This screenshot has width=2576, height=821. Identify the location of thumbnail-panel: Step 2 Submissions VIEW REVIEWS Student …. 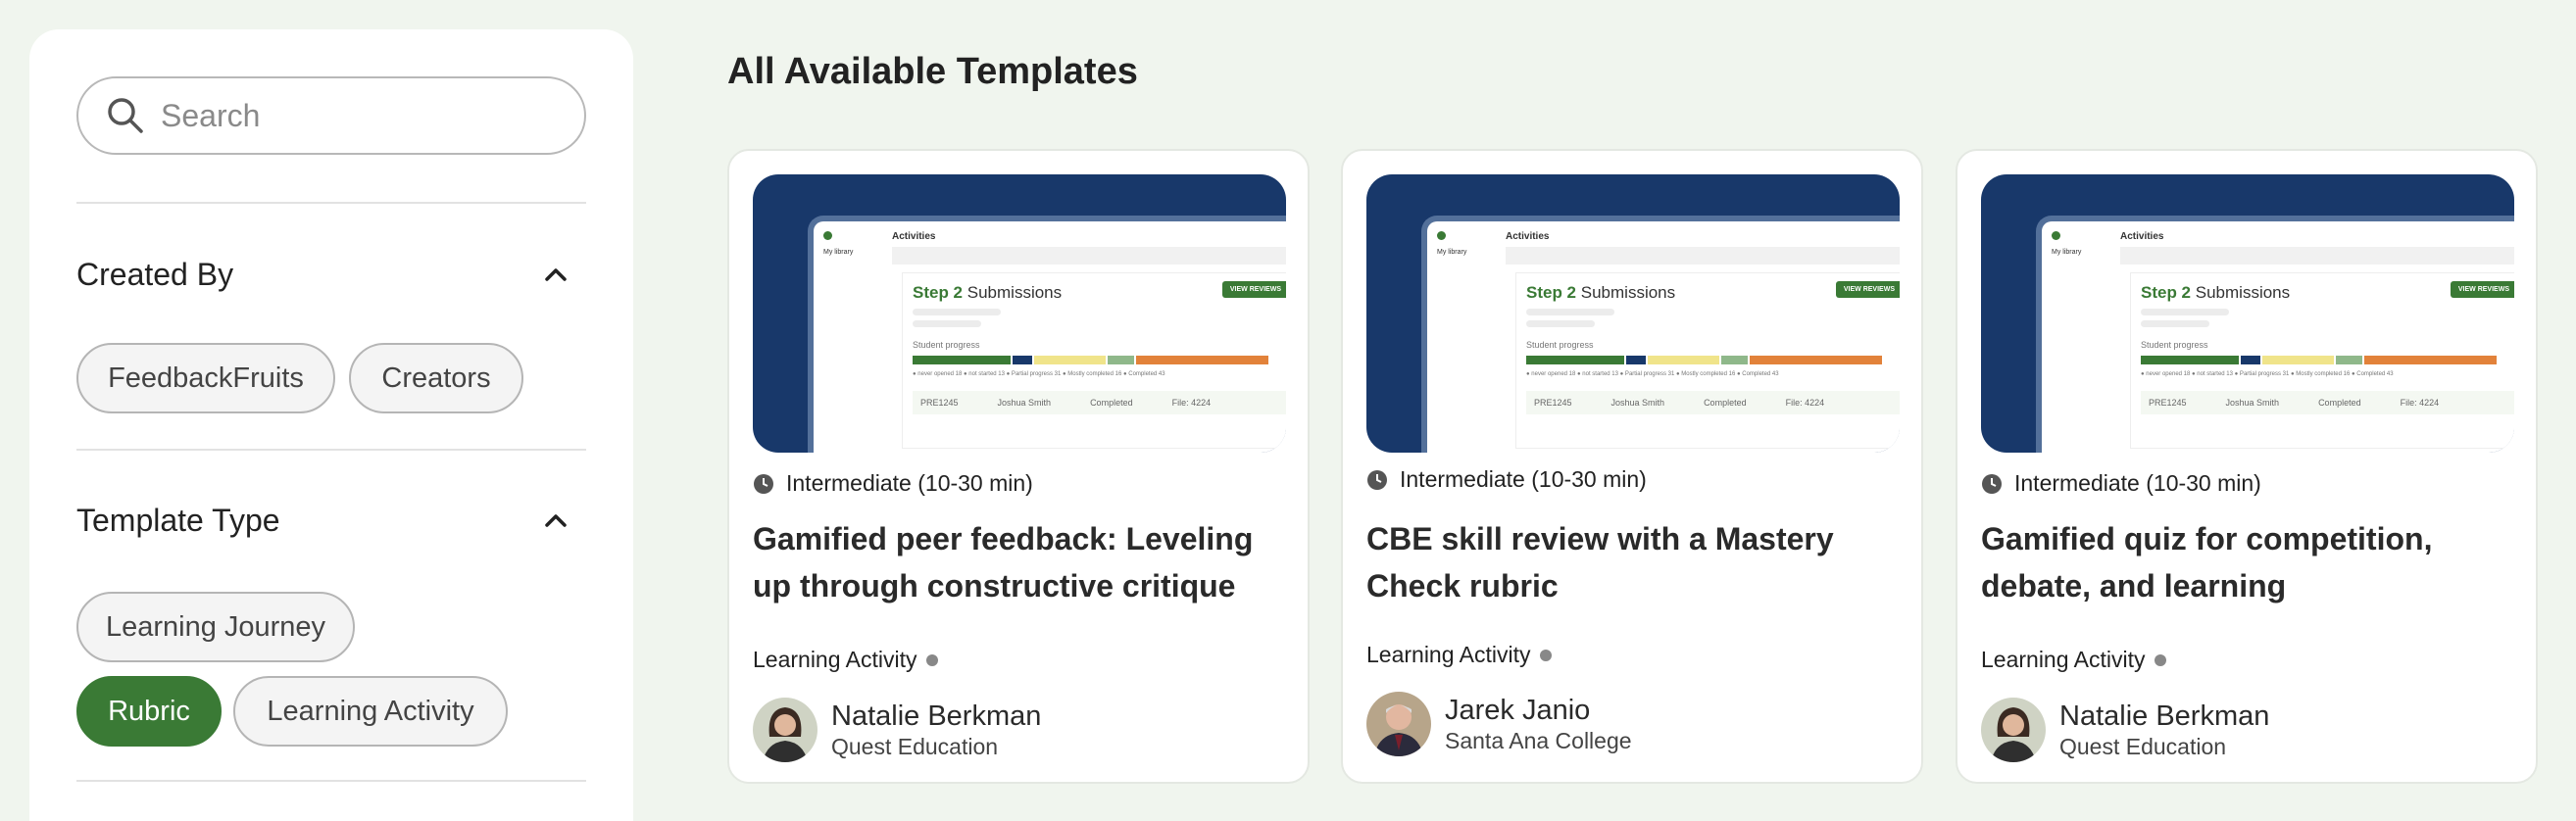
(1094, 361).